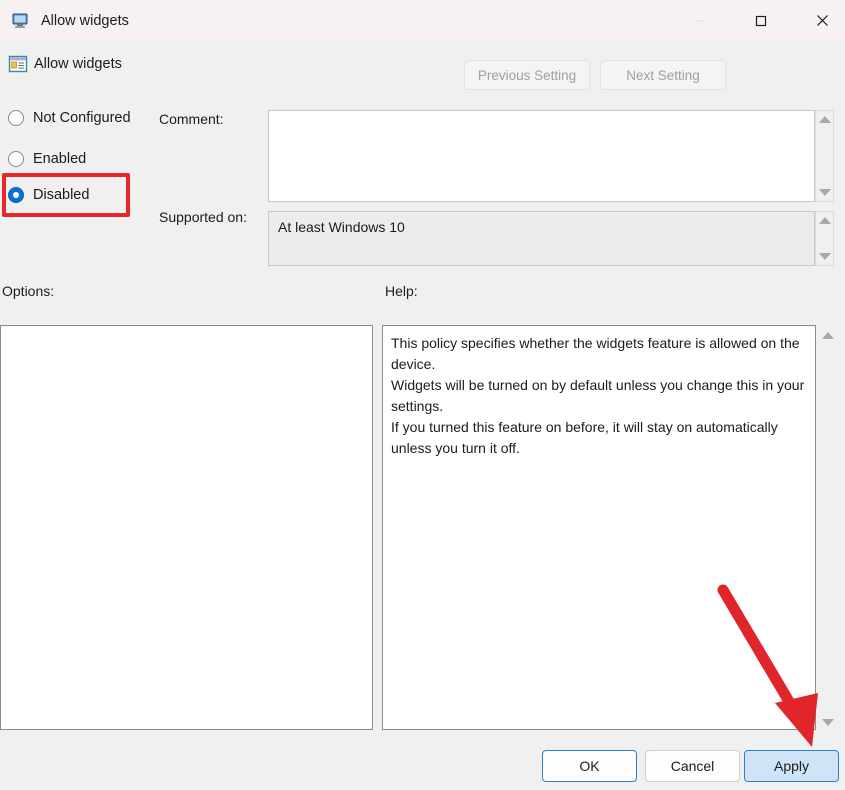 This screenshot has width=845, height=790. I want to click on supported-on-scrollbar, so click(824, 238).